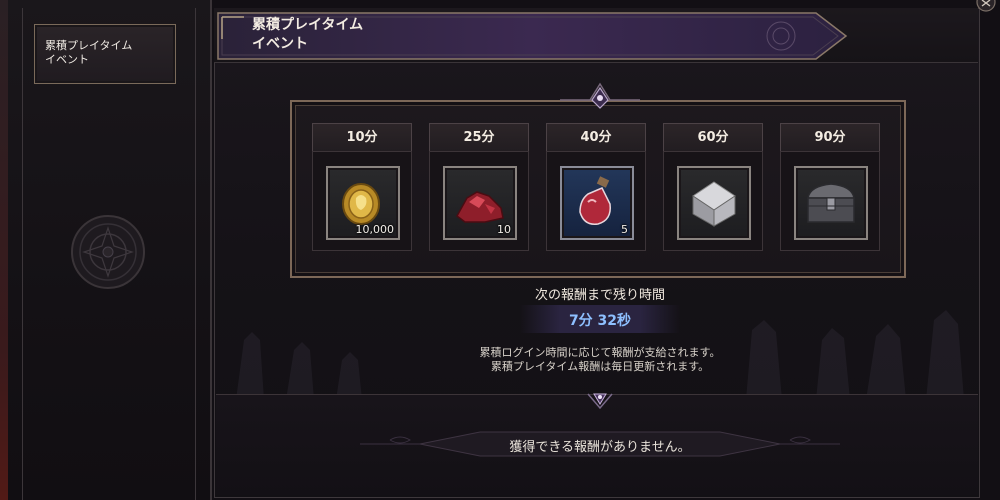 The image size is (1000, 500). I want to click on reward-slot-1: 10分 10,000, so click(362, 187).